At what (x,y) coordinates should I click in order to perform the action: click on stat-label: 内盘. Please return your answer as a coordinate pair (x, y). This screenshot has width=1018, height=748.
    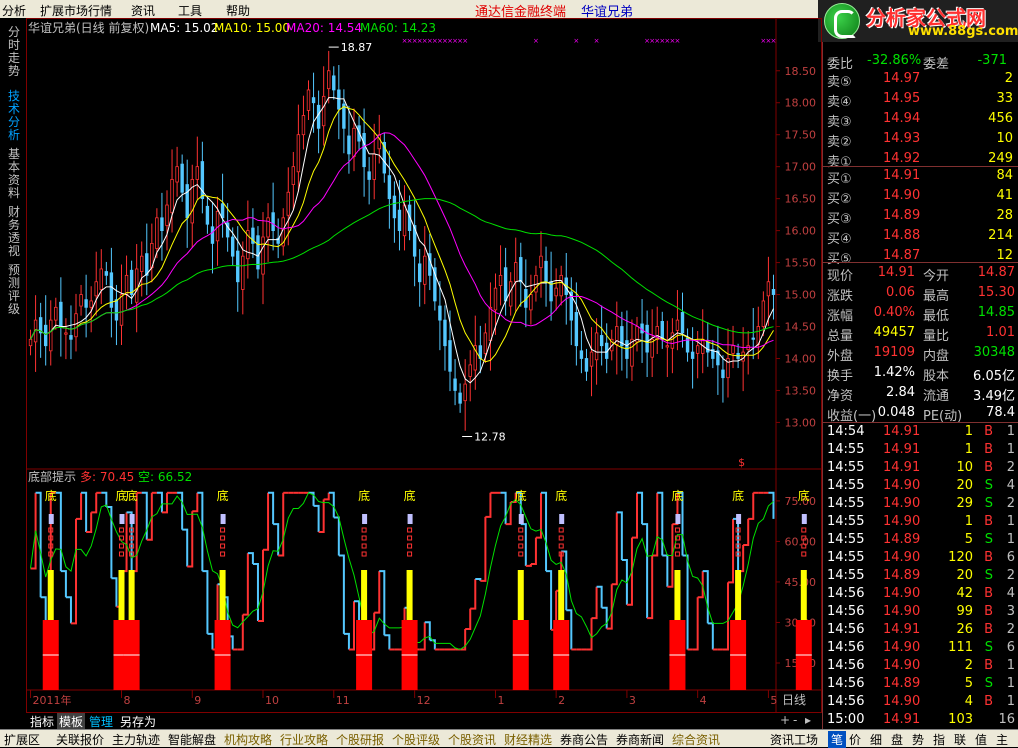
    Looking at the image, I should click on (936, 356).